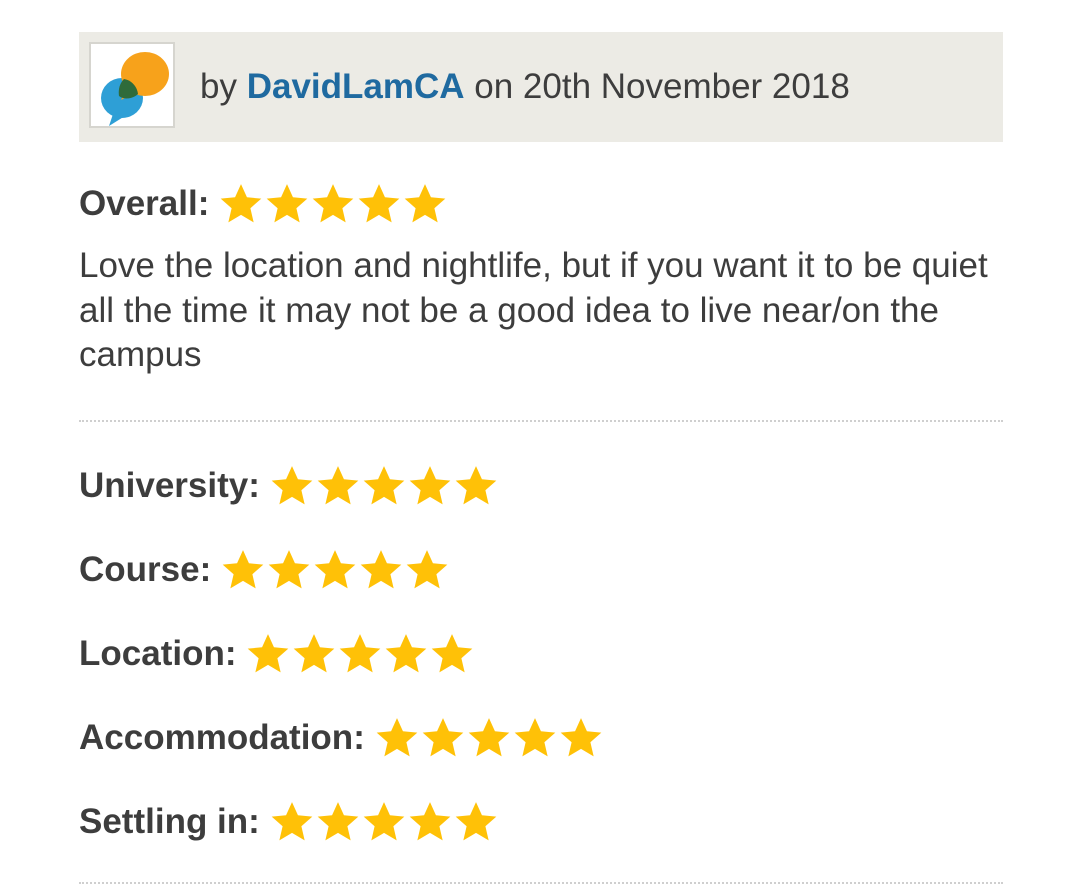 The height and width of the screenshot is (885, 1080). What do you see at coordinates (145, 569) in the screenshot?
I see `rating-label: Course:` at bounding box center [145, 569].